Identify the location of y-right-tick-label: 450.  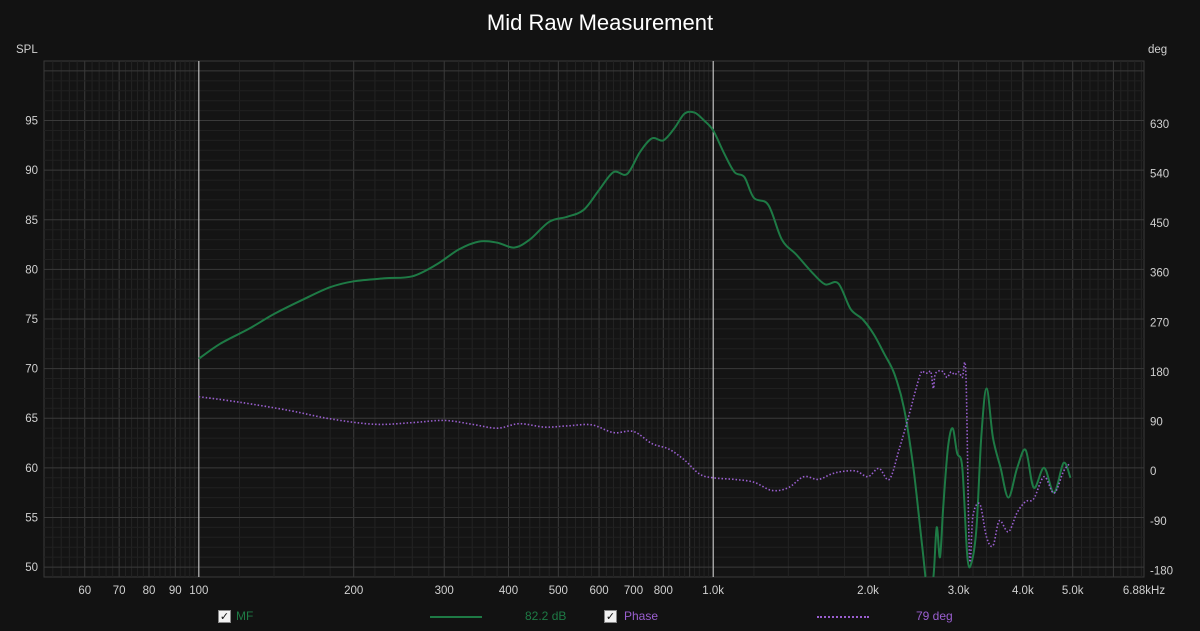
(1159, 224).